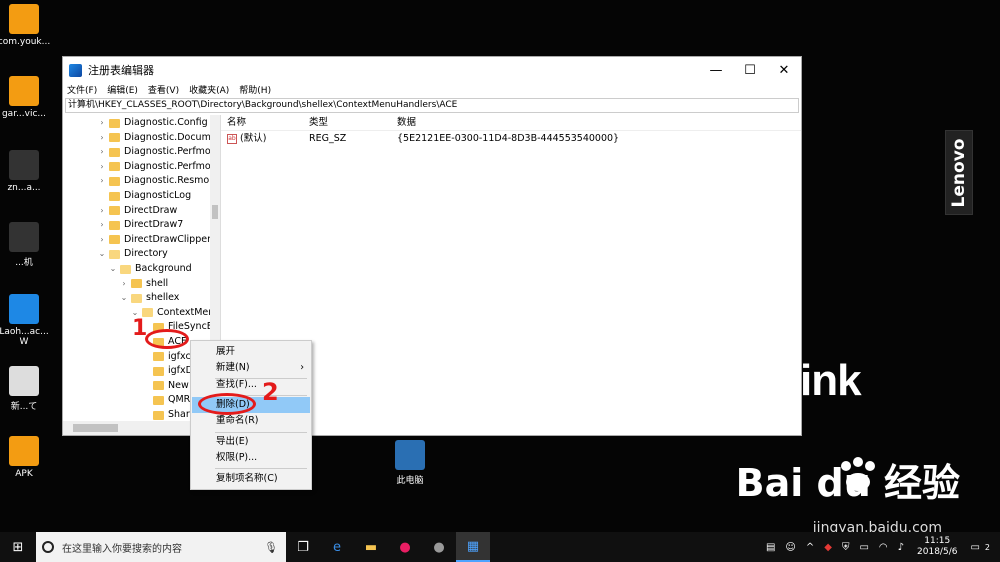 The height and width of the screenshot is (562, 1000). Describe the element at coordinates (149, 298) in the screenshot. I see `tree-item: ⌄ shellex` at that location.